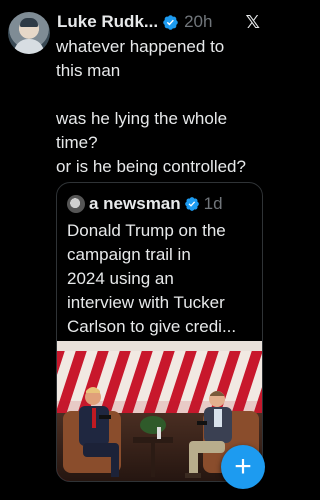 Image resolution: width=320 pixels, height=500 pixels. I want to click on post-text-line: this man, so click(88, 70).